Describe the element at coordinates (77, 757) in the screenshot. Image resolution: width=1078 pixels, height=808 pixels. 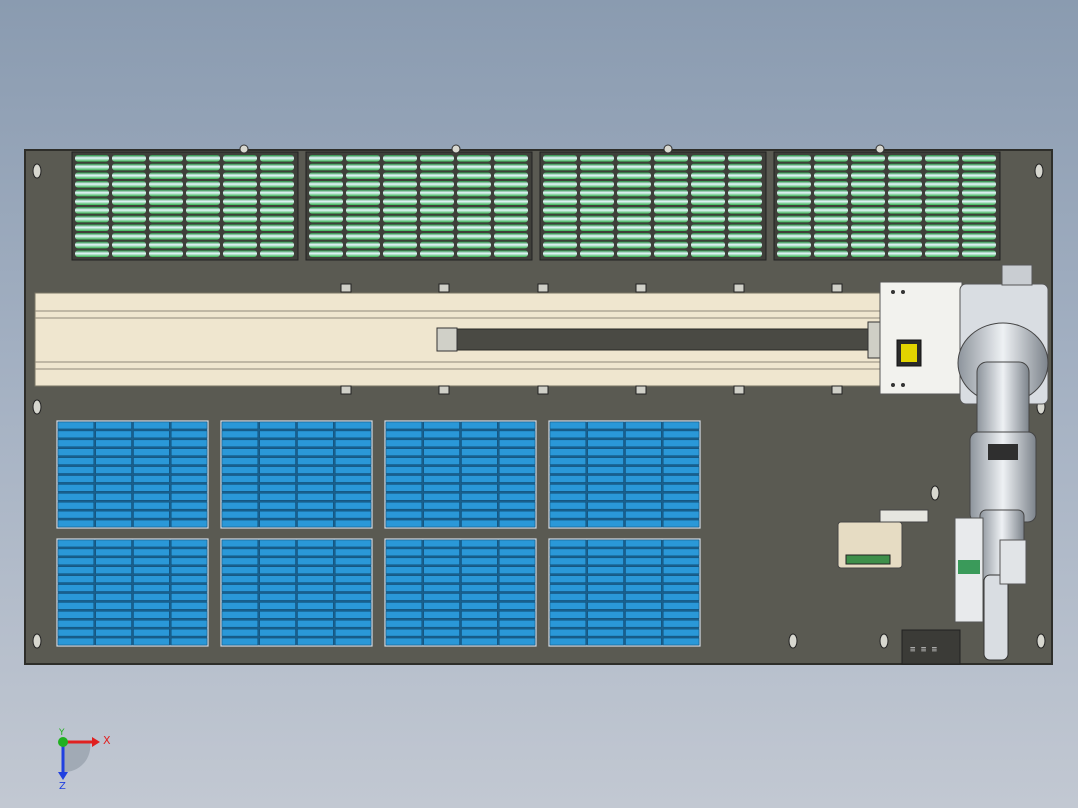
I see `triad-shadow` at that location.